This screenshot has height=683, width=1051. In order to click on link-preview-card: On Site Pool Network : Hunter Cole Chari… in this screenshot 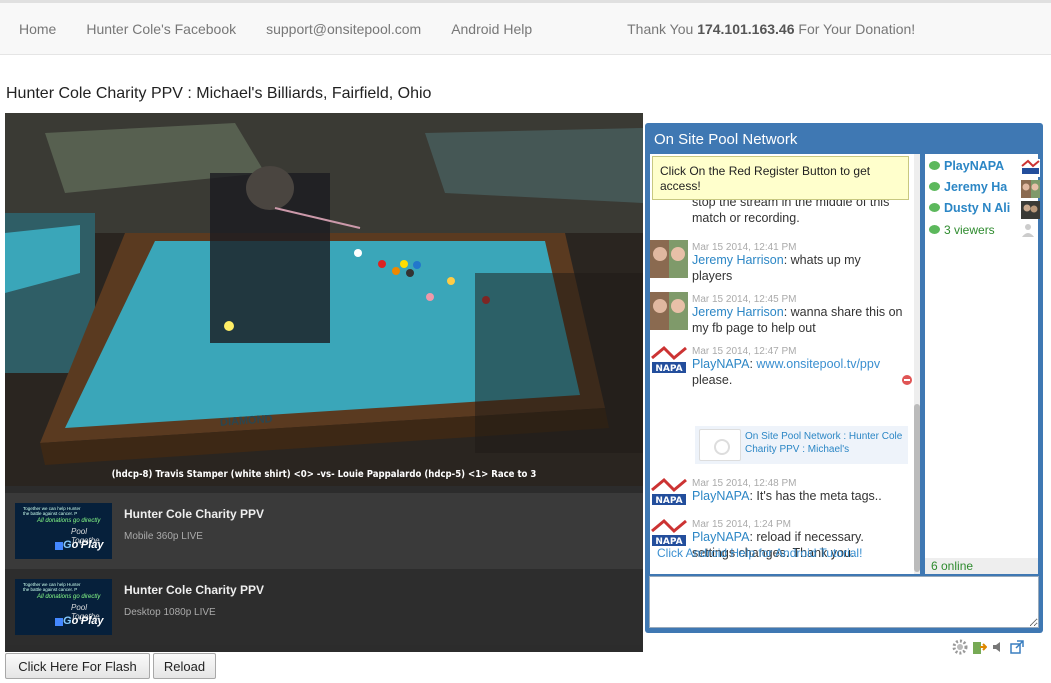, I will do `click(801, 445)`.